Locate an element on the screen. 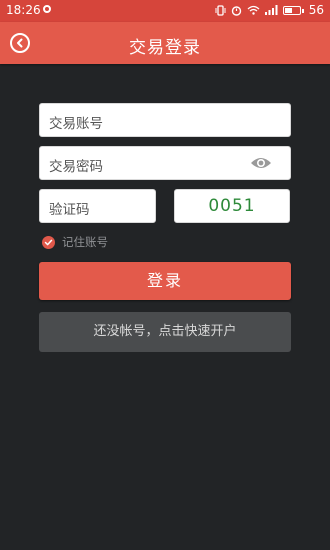 This screenshot has height=550, width=330. status-time: 18:26 is located at coordinates (23, 10).